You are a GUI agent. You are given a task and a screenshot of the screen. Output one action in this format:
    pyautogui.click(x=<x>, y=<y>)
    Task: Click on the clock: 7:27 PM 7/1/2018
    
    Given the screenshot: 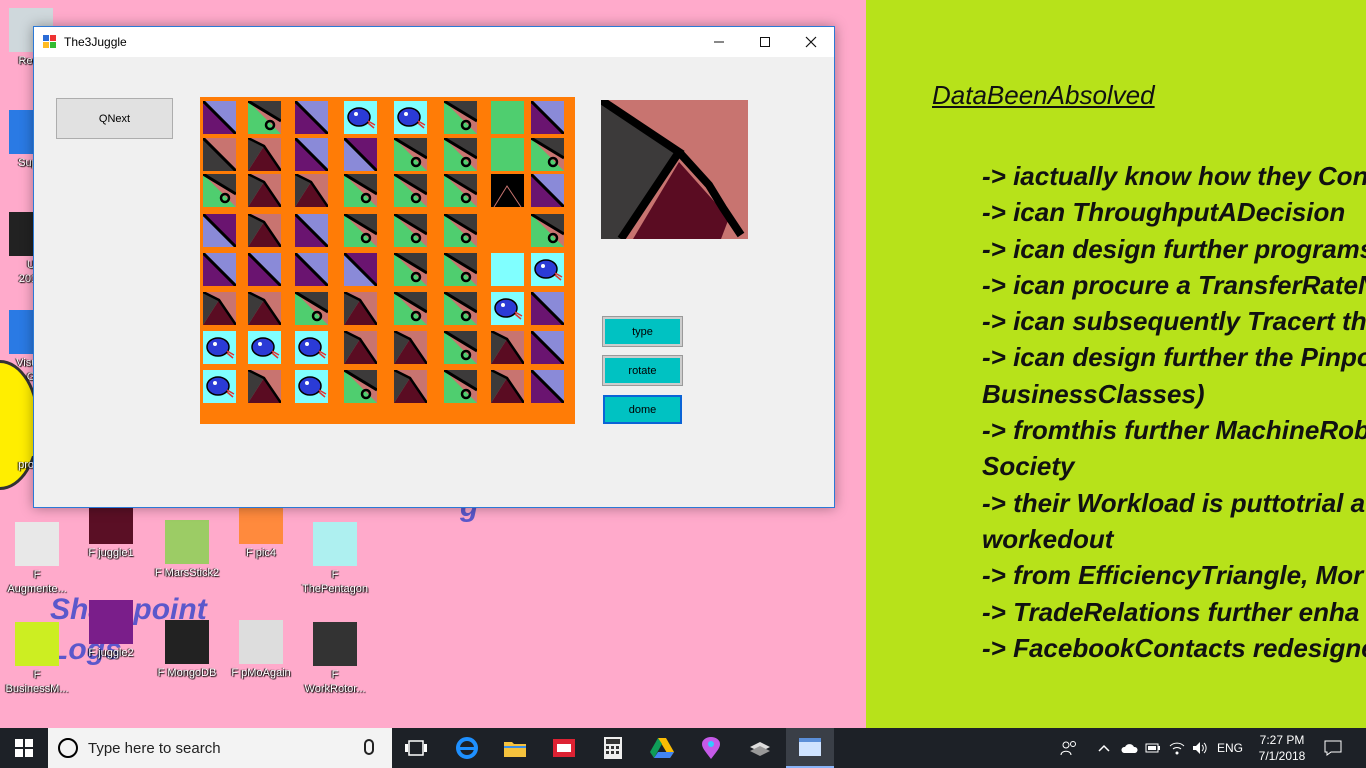 What is the action you would take?
    pyautogui.click(x=1282, y=748)
    